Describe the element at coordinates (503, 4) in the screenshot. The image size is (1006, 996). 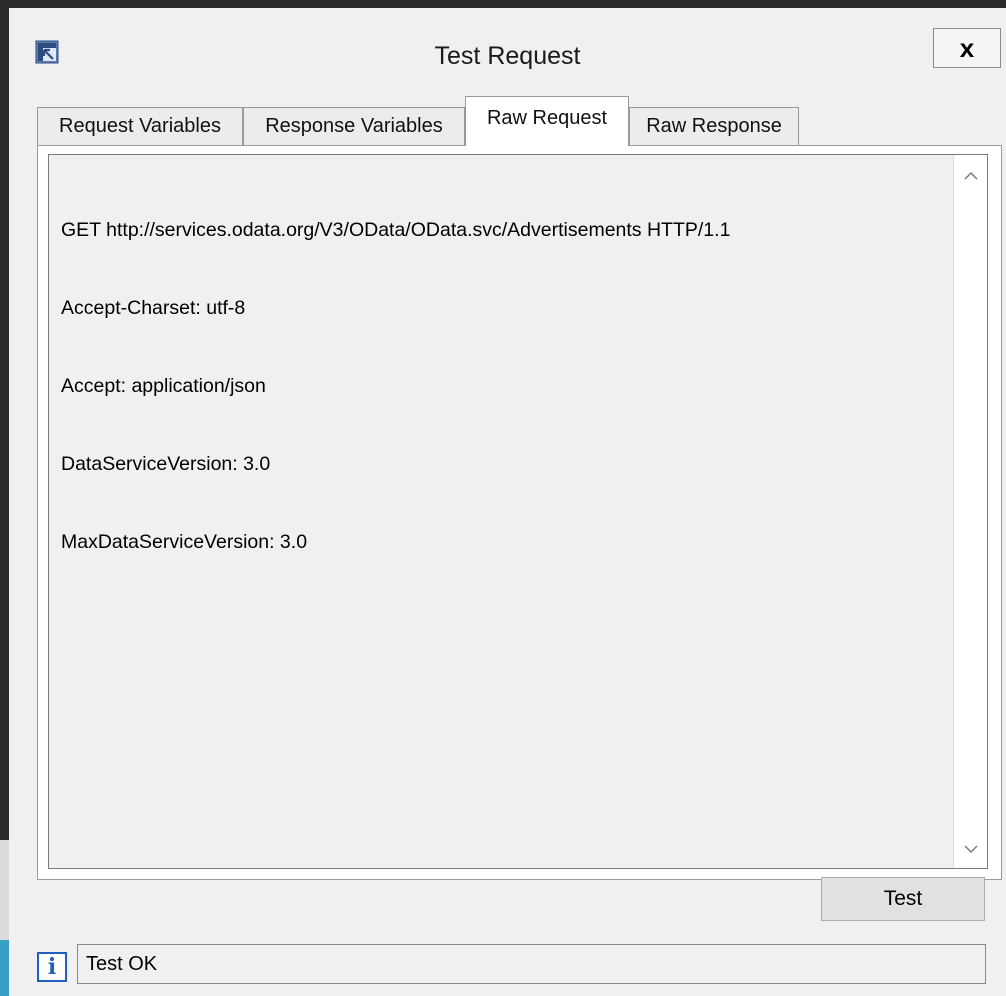
I see `background-top-strip` at that location.